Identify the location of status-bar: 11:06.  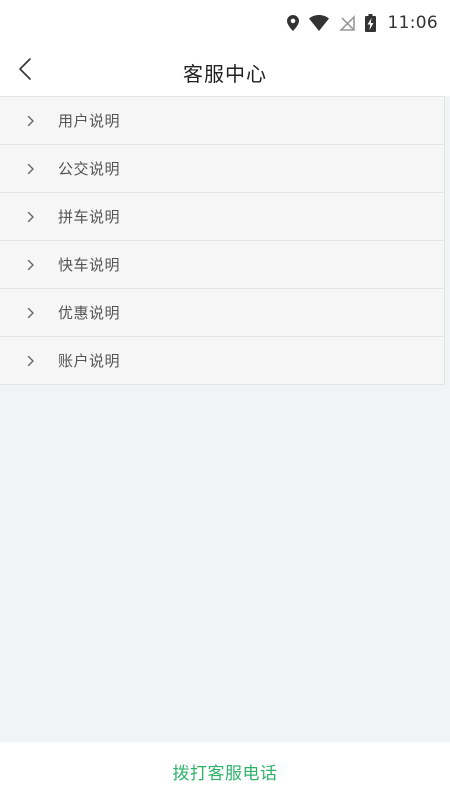
(225, 23).